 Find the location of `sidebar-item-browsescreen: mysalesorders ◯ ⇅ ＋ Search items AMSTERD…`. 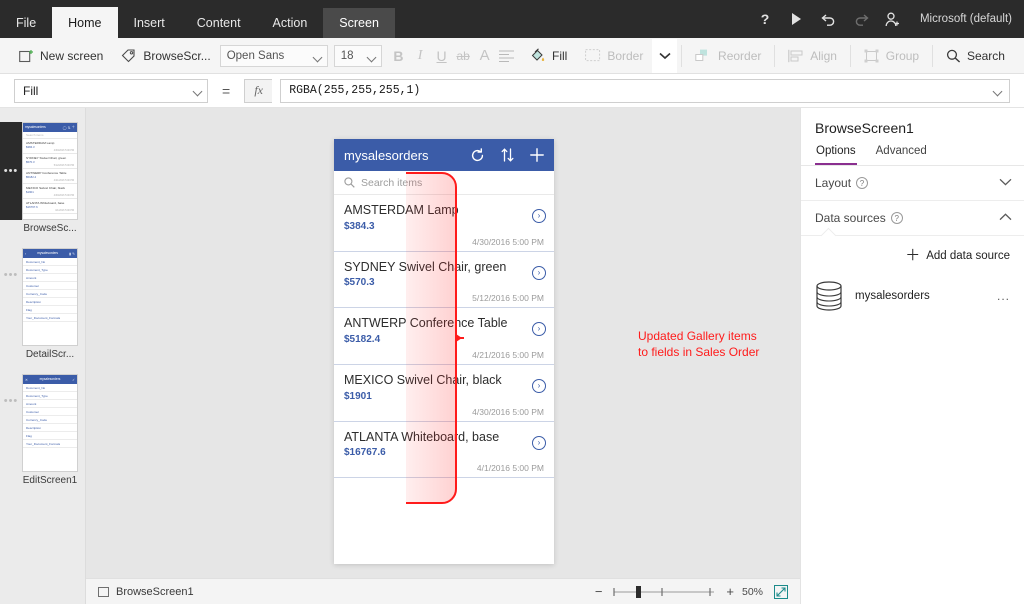

sidebar-item-browsescreen: mysalesorders ◯ ⇅ ＋ Search items AMSTERD… is located at coordinates (50, 171).